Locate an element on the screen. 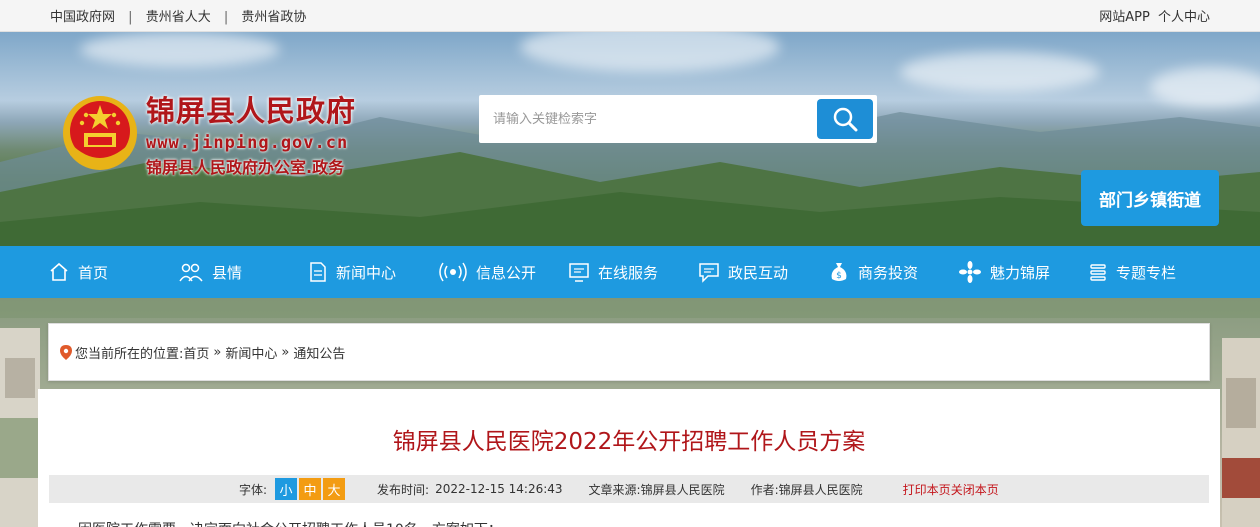 This screenshot has width=1260, height=527. search-input is located at coordinates (655, 119).